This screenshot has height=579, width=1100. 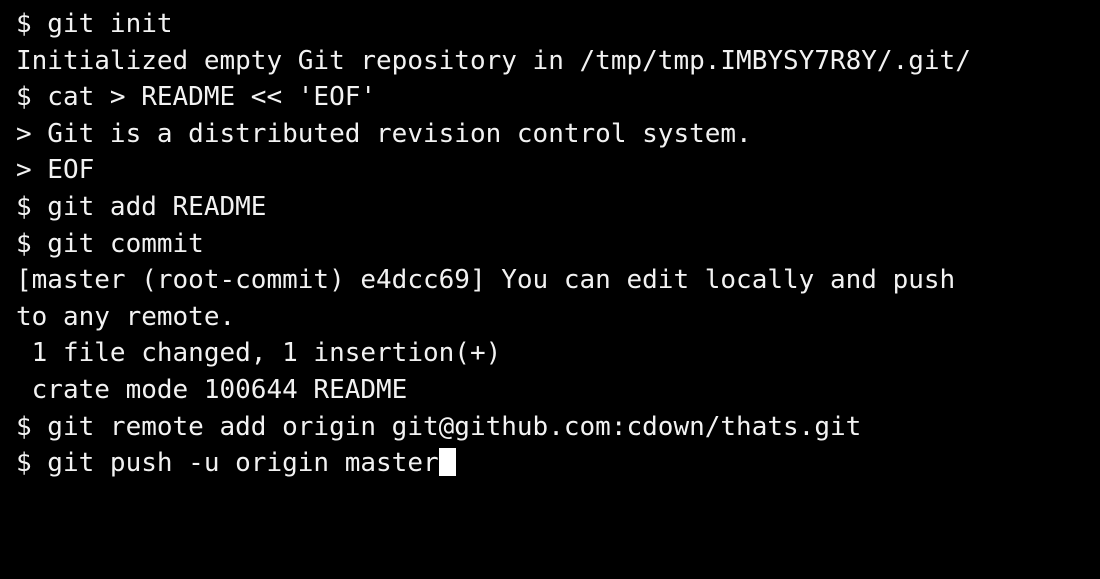 I want to click on terminal-line-text: $ cat > README << 'EOF', so click(x=196, y=97).